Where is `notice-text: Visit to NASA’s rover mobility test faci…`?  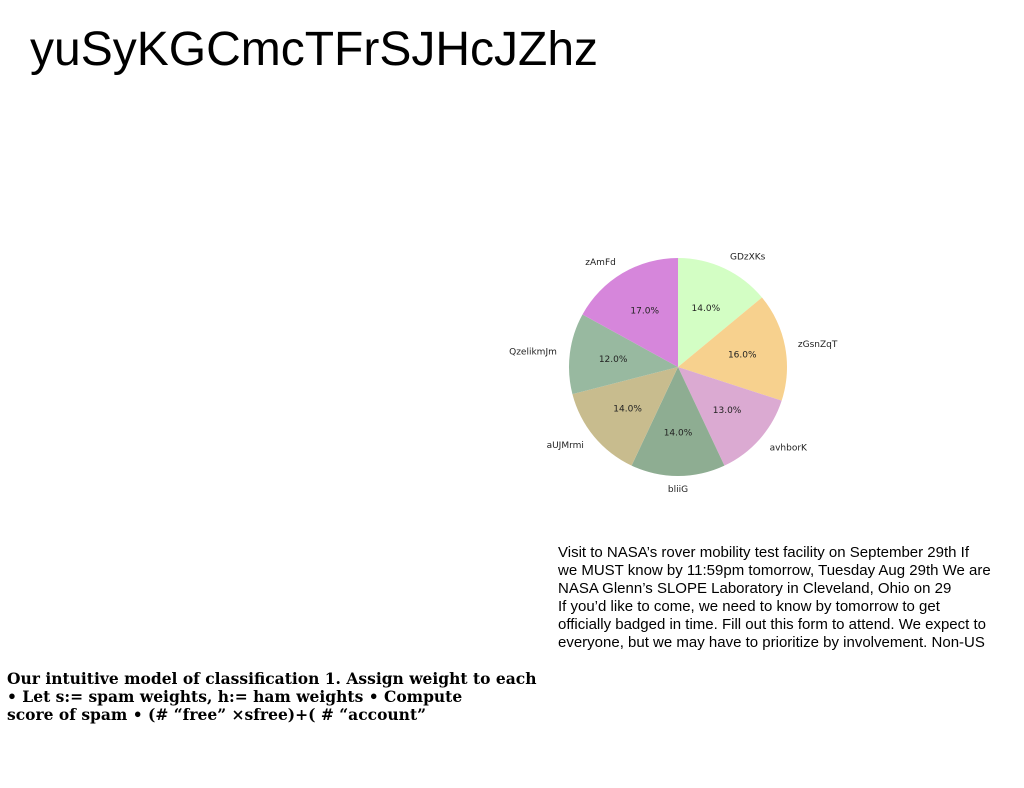
notice-text: Visit to NASA’s rover mobility test faci… is located at coordinates (791, 598).